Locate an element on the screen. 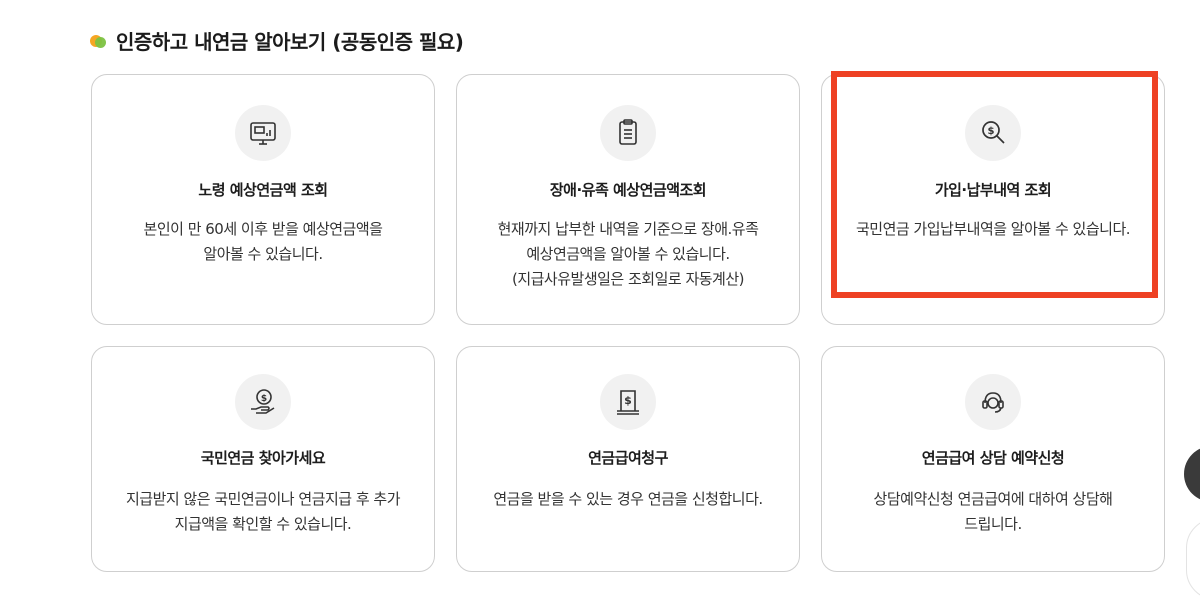  card-title: 가입·납부내역 조회 is located at coordinates (993, 190).